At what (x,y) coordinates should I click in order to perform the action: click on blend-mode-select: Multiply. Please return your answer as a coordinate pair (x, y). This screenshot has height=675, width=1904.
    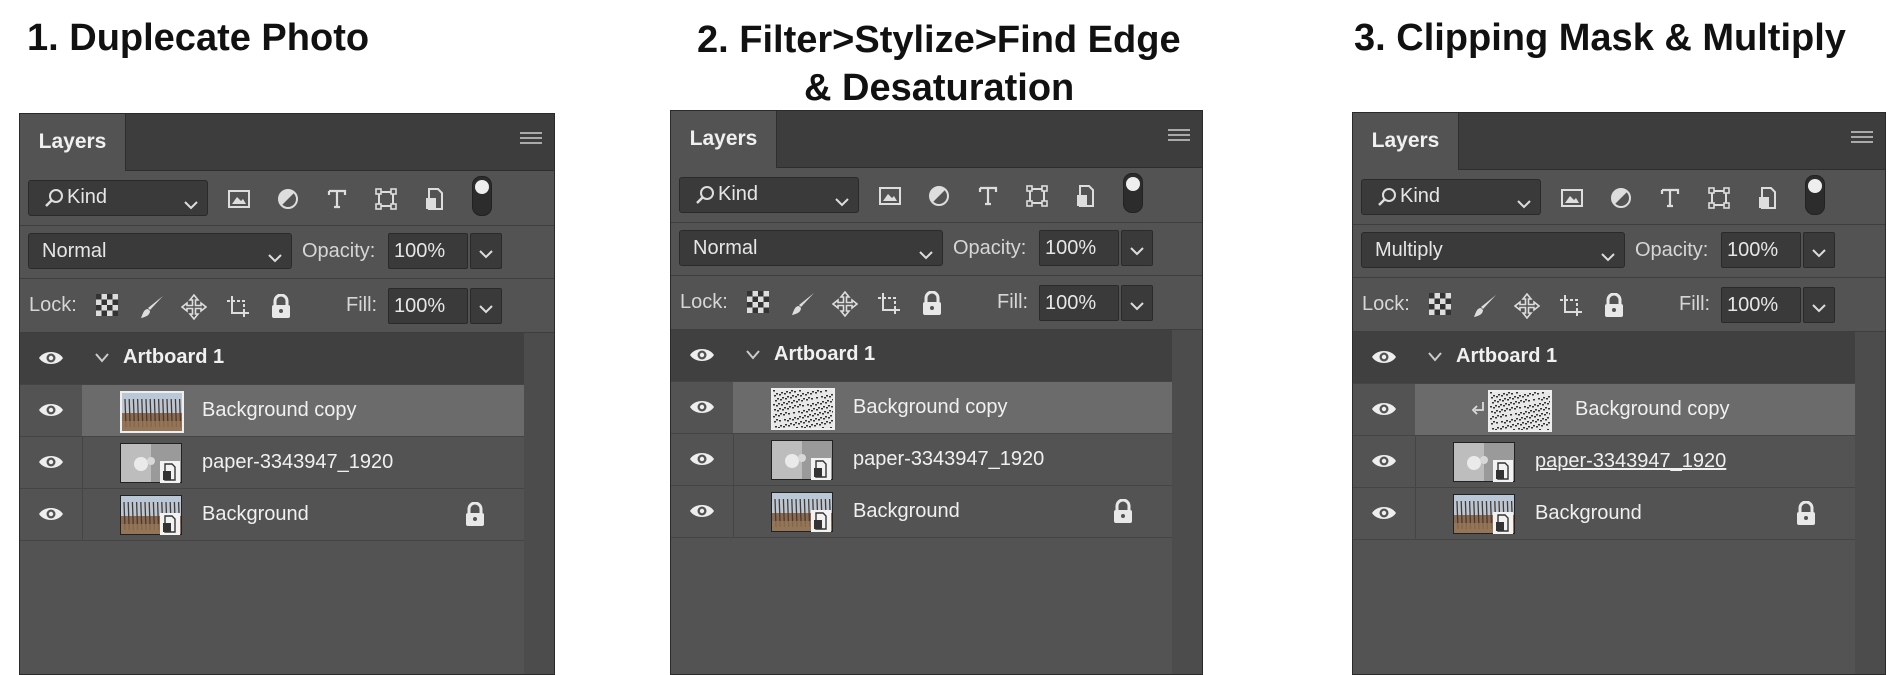
    Looking at the image, I should click on (1493, 250).